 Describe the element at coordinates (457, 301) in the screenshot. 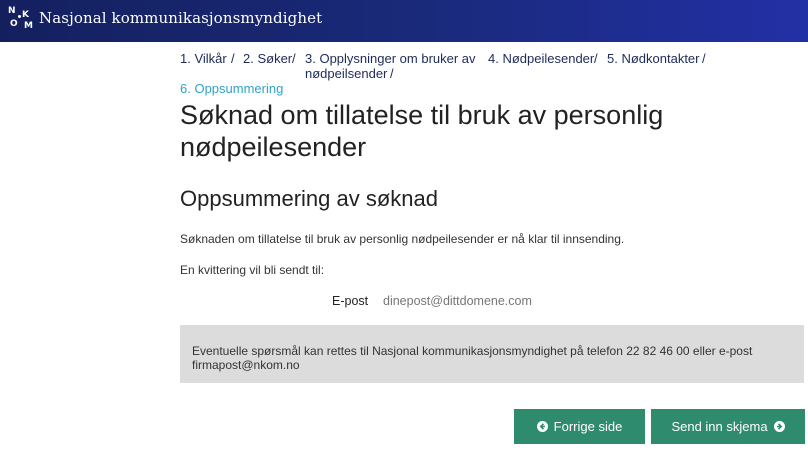

I see `email-value: dinepost@dittdomene.com` at that location.